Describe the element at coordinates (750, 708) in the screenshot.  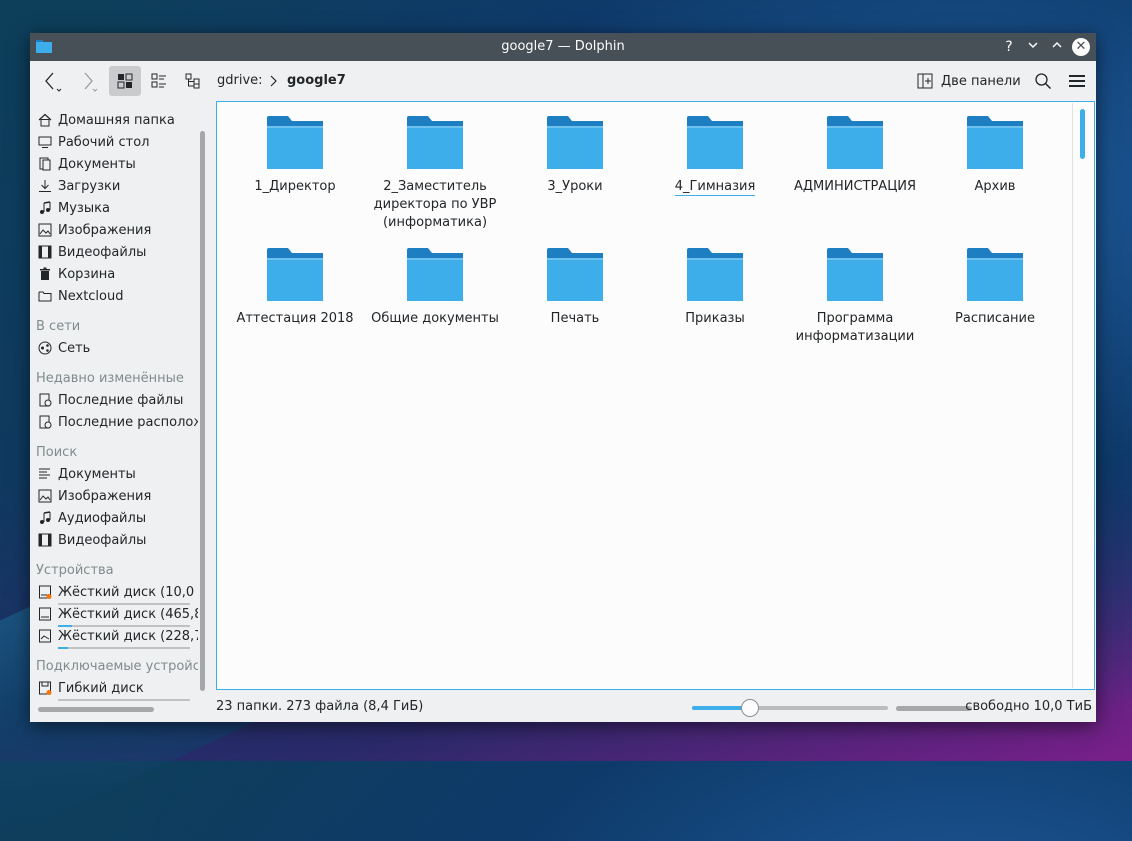
I see `zoom-slider-handle` at that location.